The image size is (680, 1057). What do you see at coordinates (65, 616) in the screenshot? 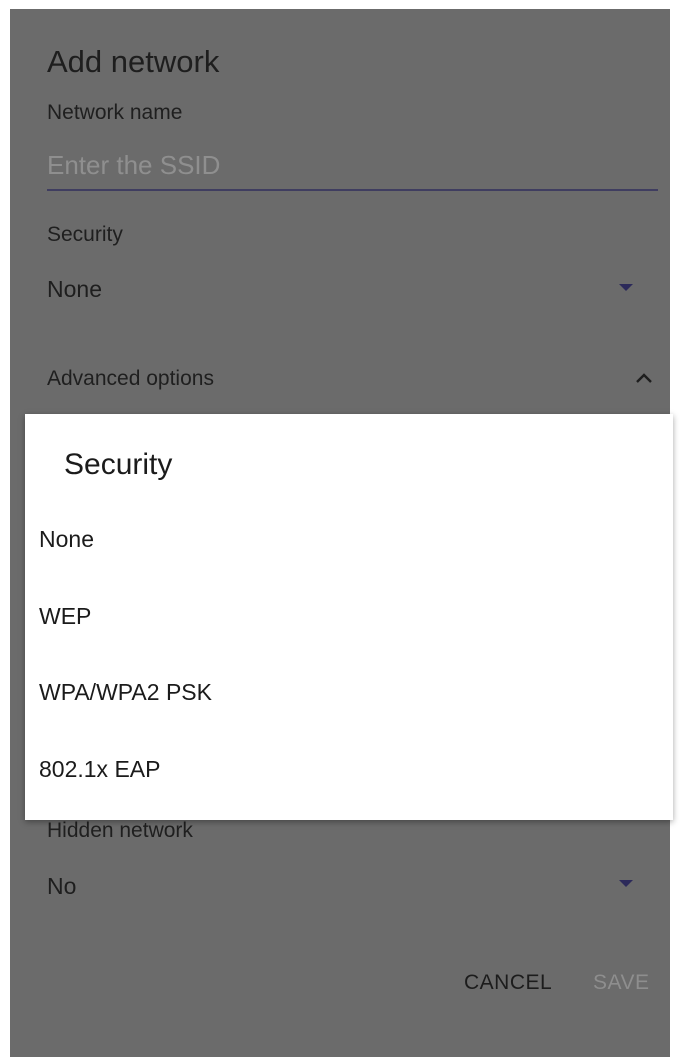
I see `option-label: WEP` at bounding box center [65, 616].